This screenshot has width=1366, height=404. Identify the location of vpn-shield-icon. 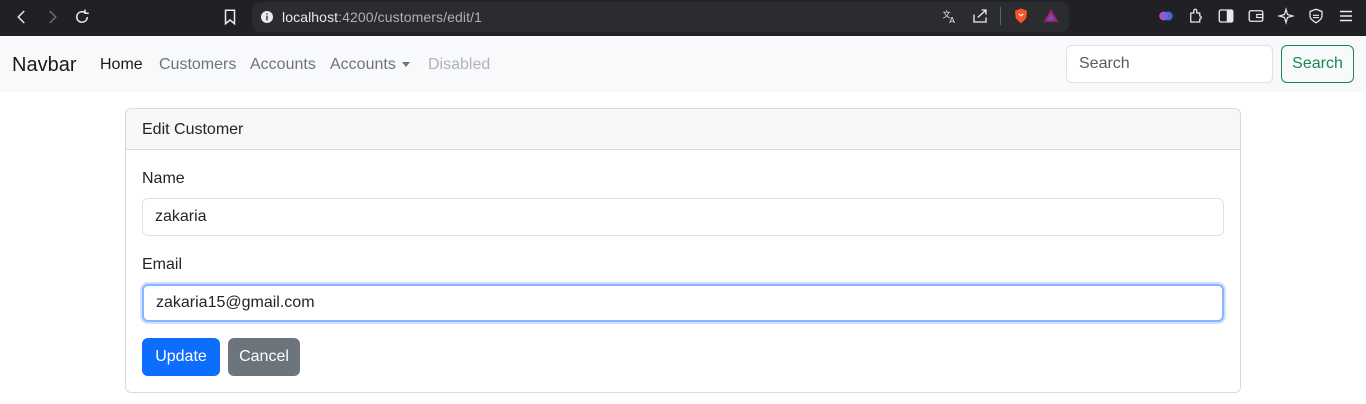
(1316, 16).